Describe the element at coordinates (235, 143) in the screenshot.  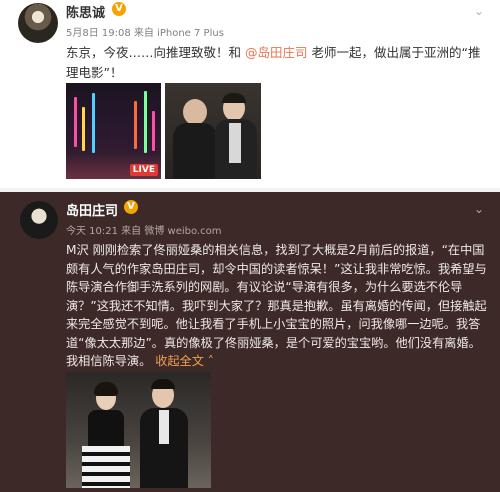
I see `person-right-shirt` at that location.